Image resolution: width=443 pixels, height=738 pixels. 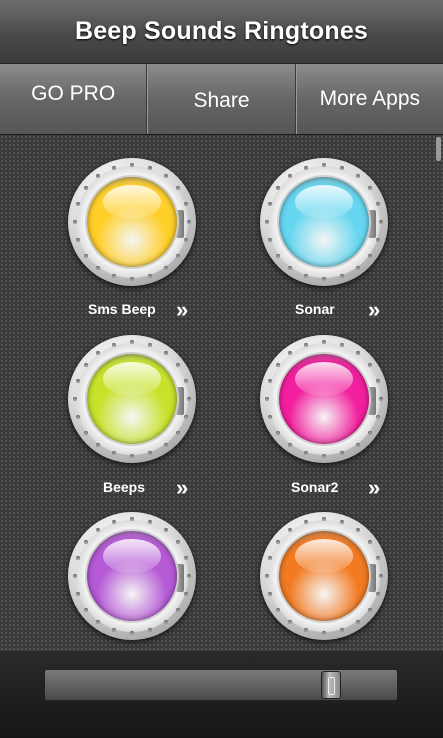 I want to click on app-title-bar: Beep Sounds Ringtones, so click(x=221, y=32).